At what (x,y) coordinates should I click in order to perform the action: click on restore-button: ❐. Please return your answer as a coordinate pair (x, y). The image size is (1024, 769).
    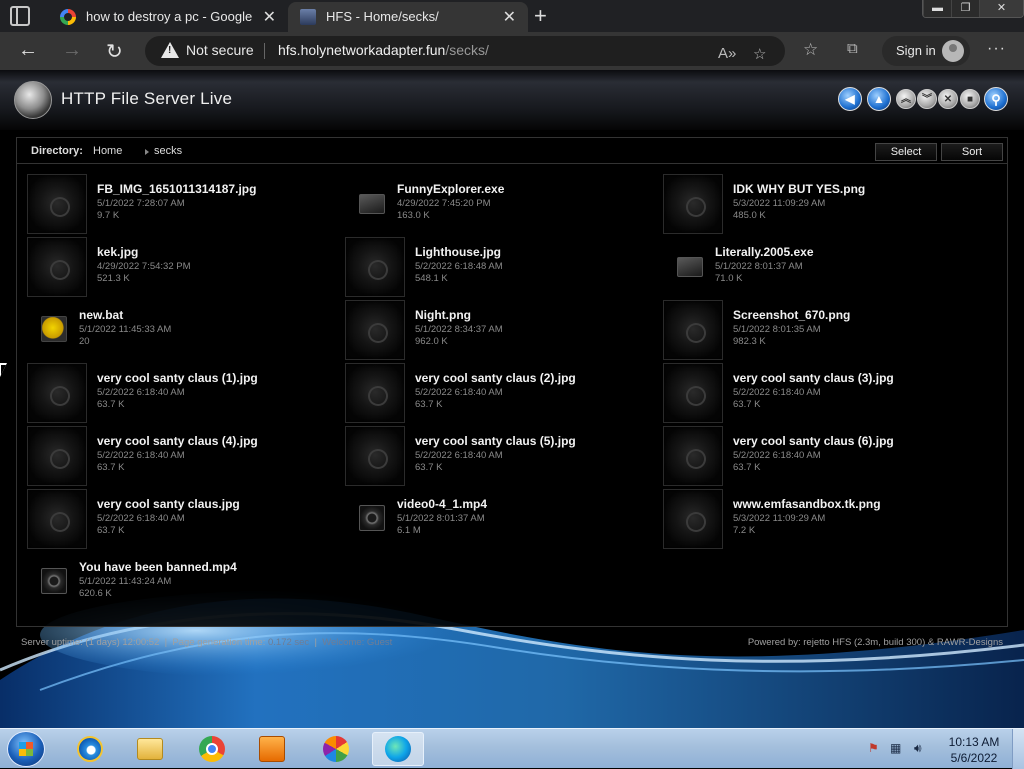
    Looking at the image, I should click on (965, 8).